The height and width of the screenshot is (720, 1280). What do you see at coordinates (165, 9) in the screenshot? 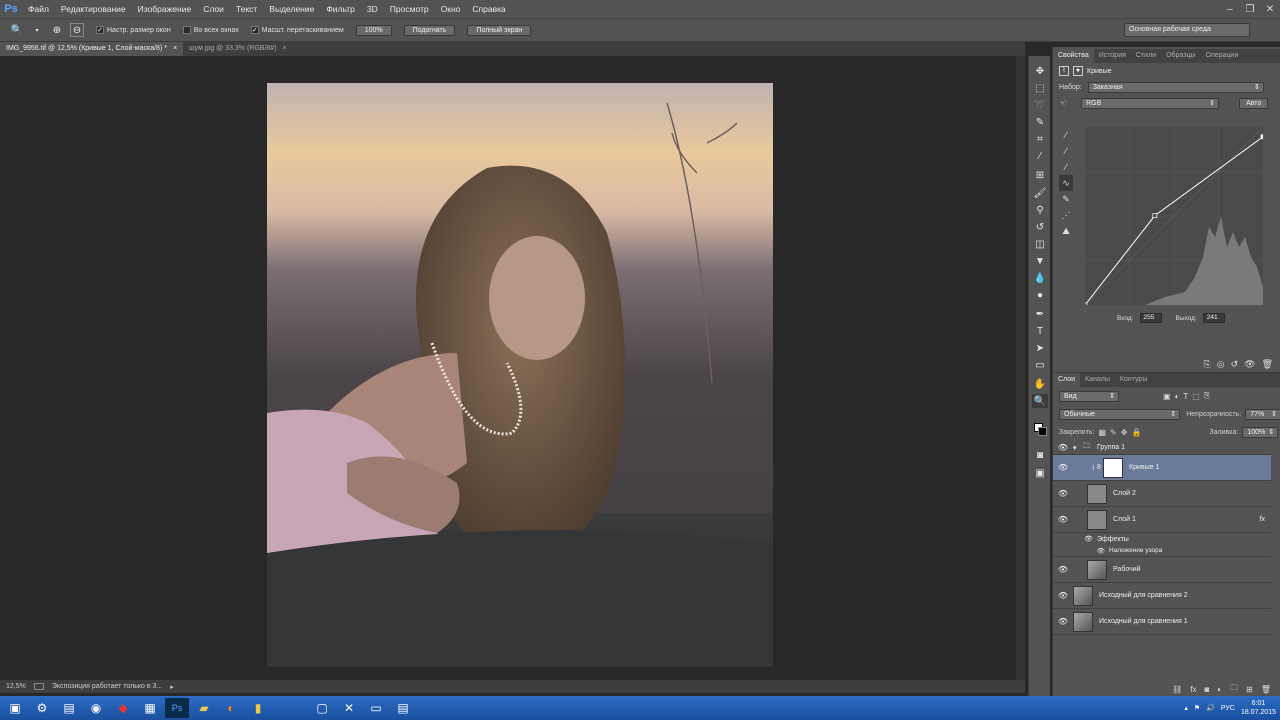
I see `menu-image: Изображение` at bounding box center [165, 9].